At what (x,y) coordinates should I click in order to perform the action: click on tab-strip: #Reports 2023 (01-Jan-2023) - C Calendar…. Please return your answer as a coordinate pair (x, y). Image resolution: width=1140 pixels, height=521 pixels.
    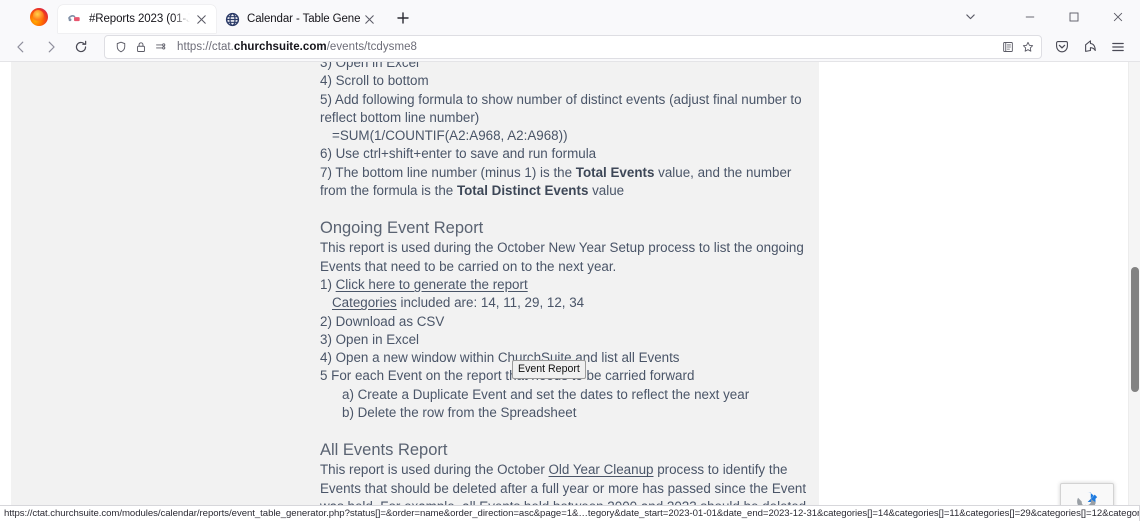
    Looking at the image, I should click on (570, 16).